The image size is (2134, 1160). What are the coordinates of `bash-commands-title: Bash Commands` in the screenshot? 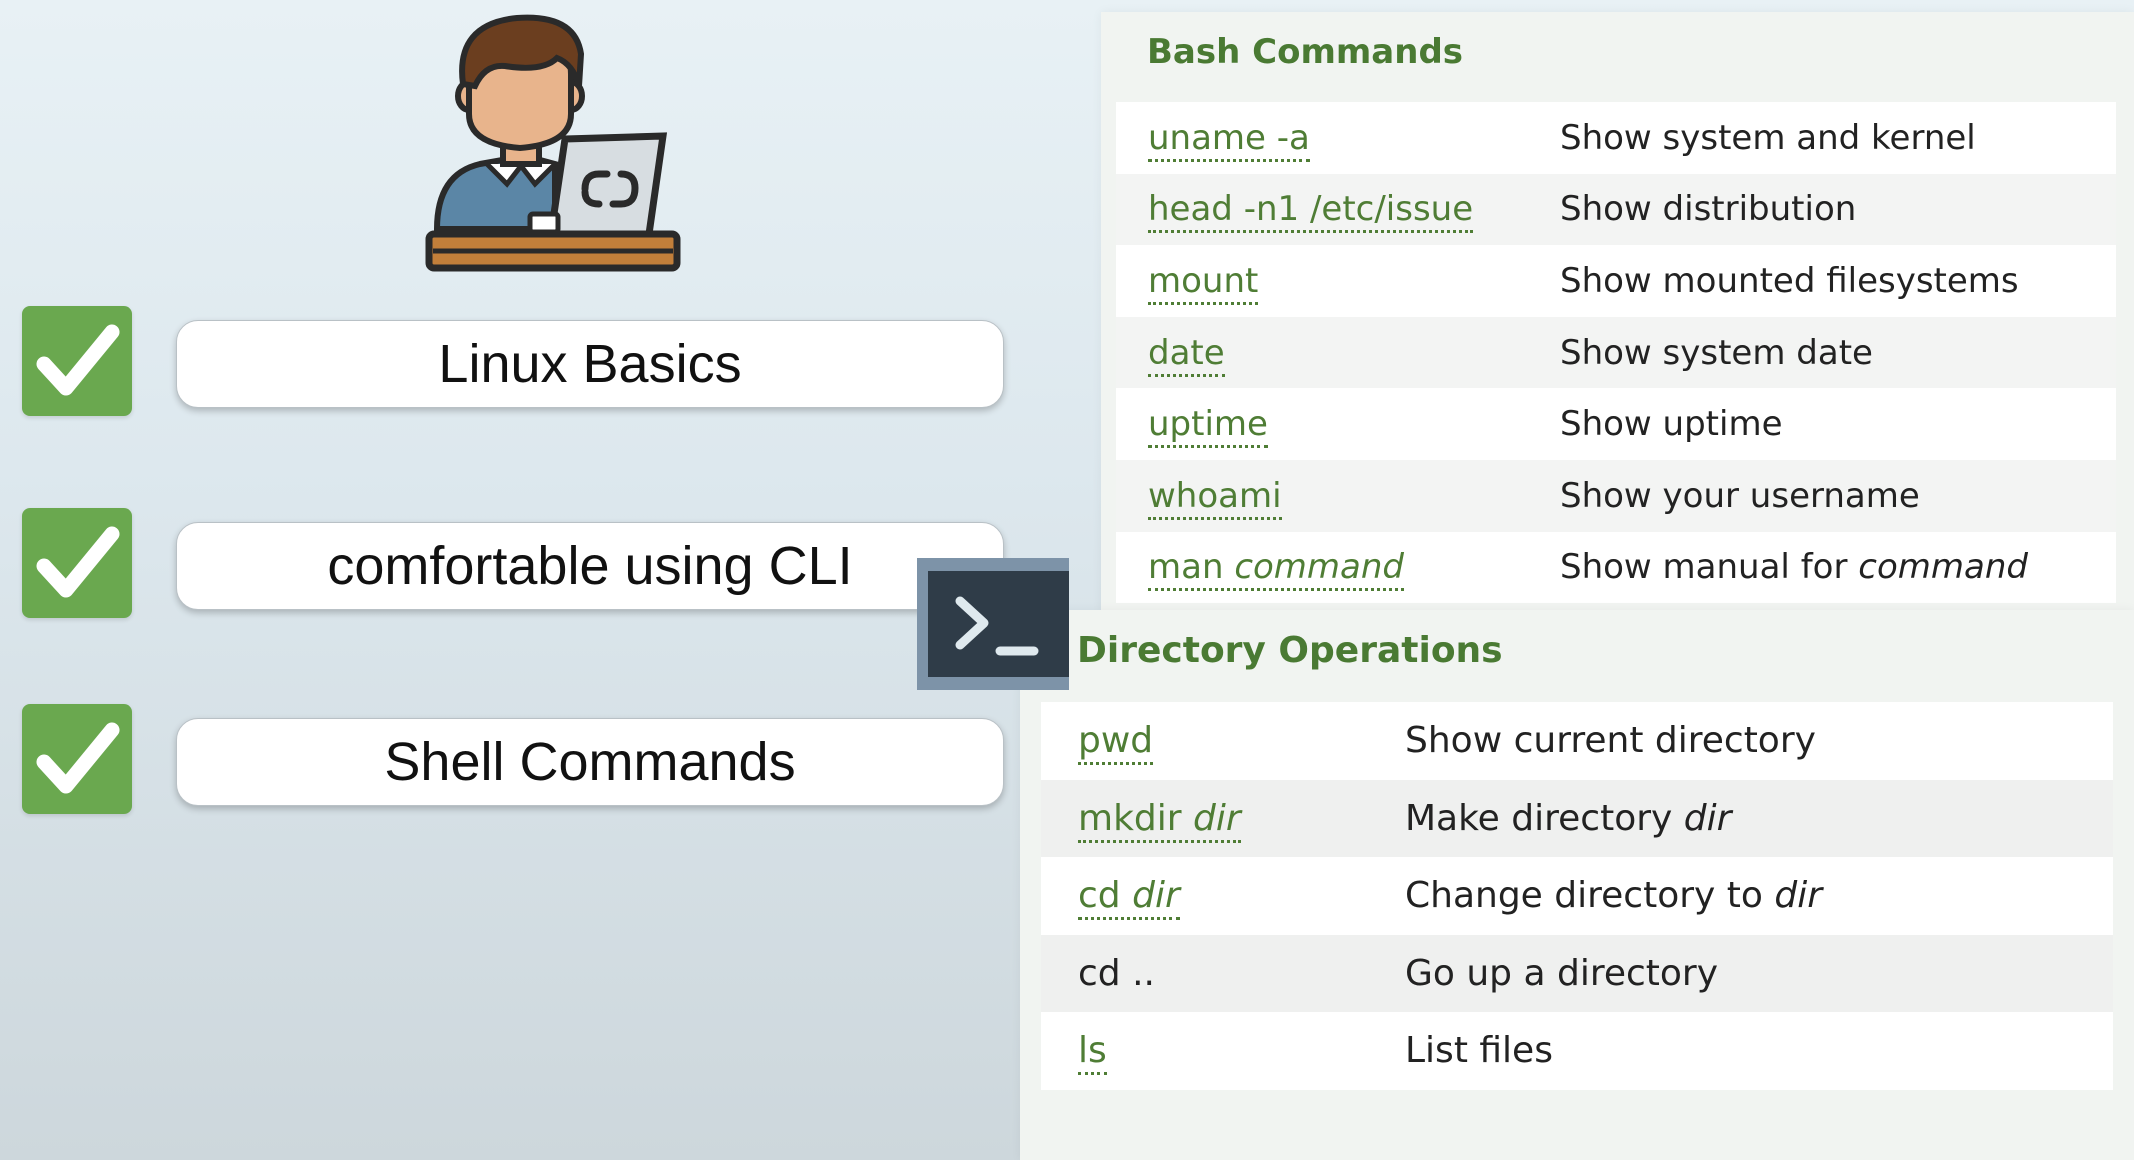 It's located at (1305, 52).